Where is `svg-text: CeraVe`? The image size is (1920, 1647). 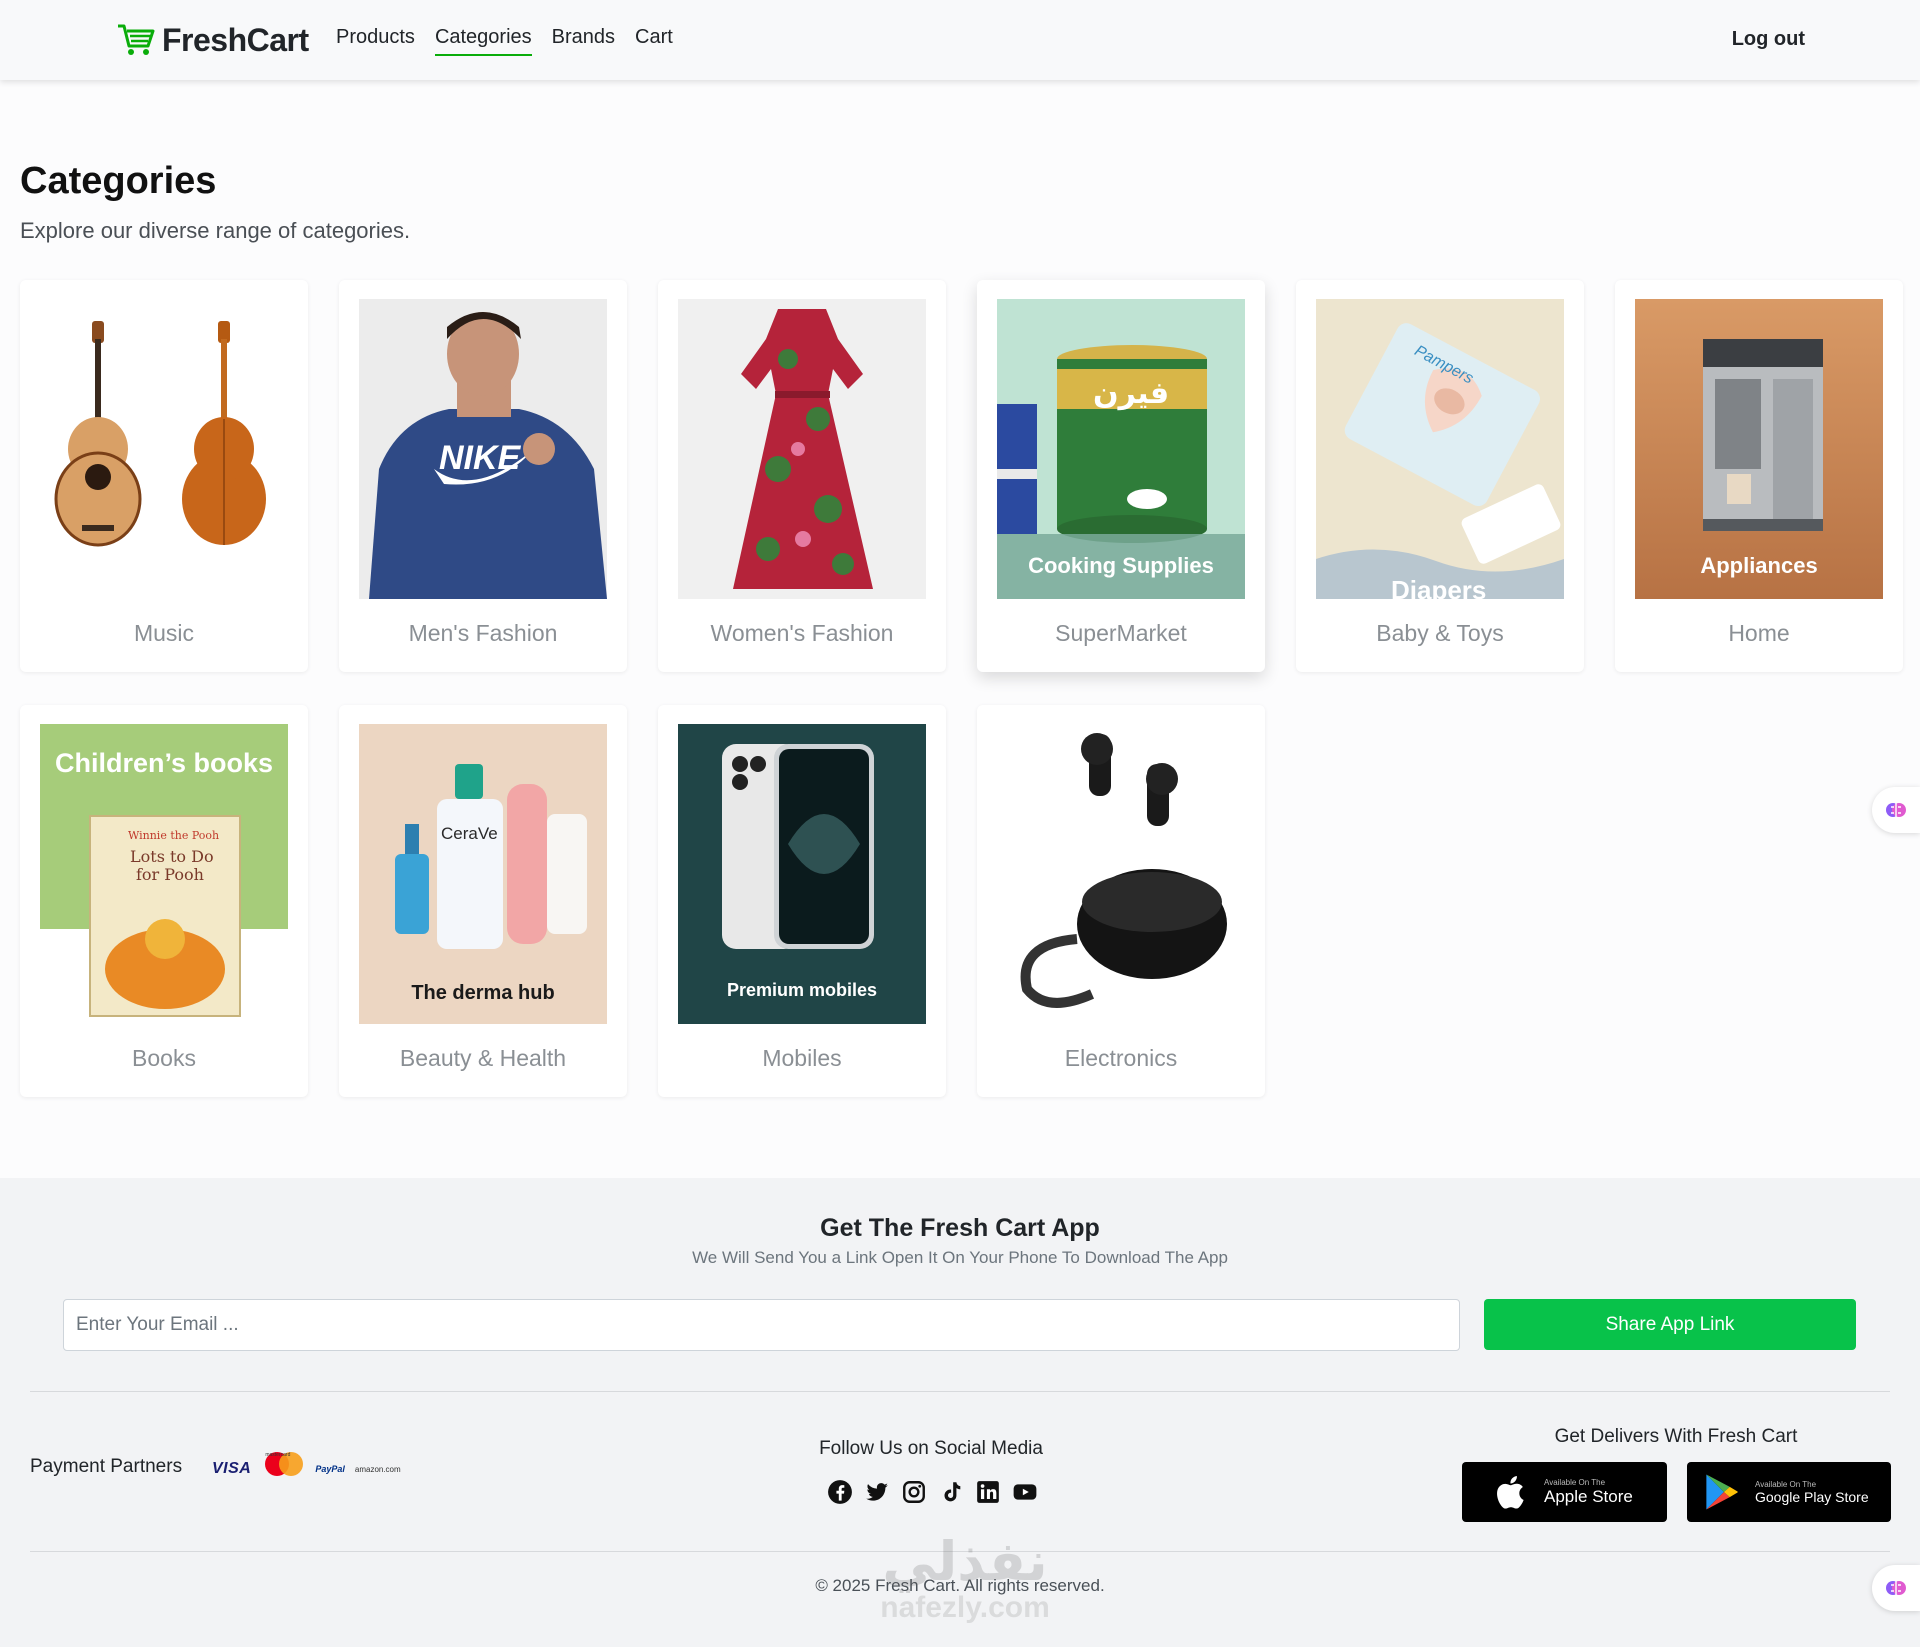
svg-text: CeraVe is located at coordinates (469, 833).